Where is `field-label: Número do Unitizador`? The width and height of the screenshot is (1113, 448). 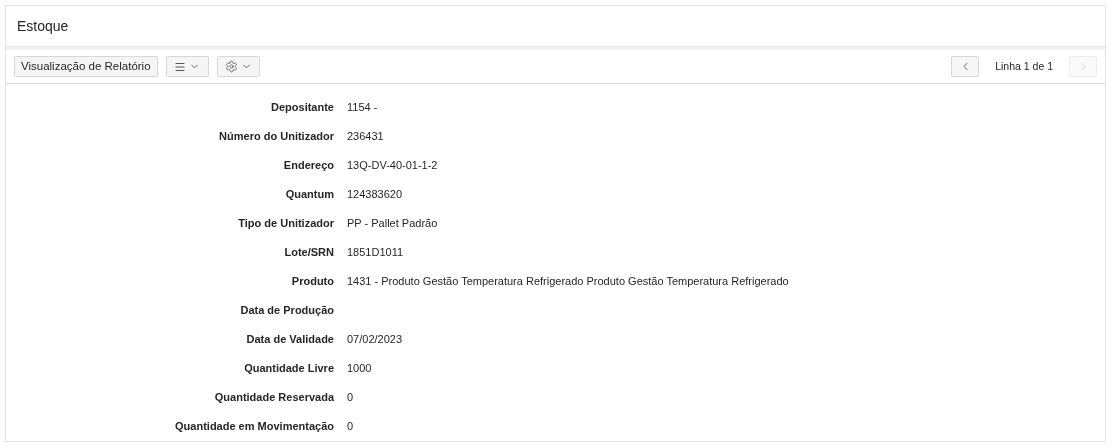
field-label: Número do Unitizador is located at coordinates (276, 137).